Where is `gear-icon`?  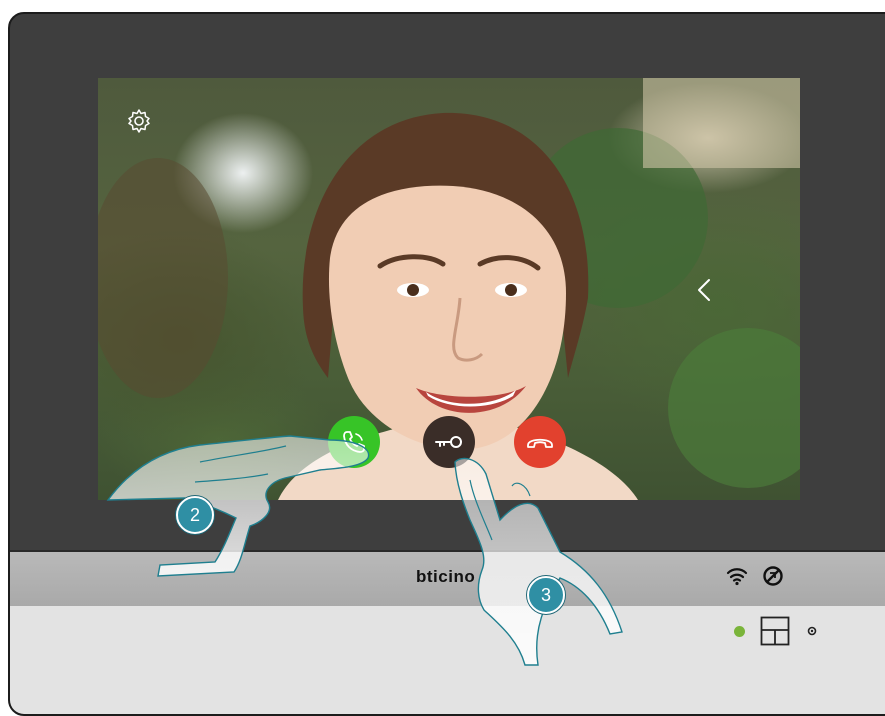
gear-icon is located at coordinates (139, 121).